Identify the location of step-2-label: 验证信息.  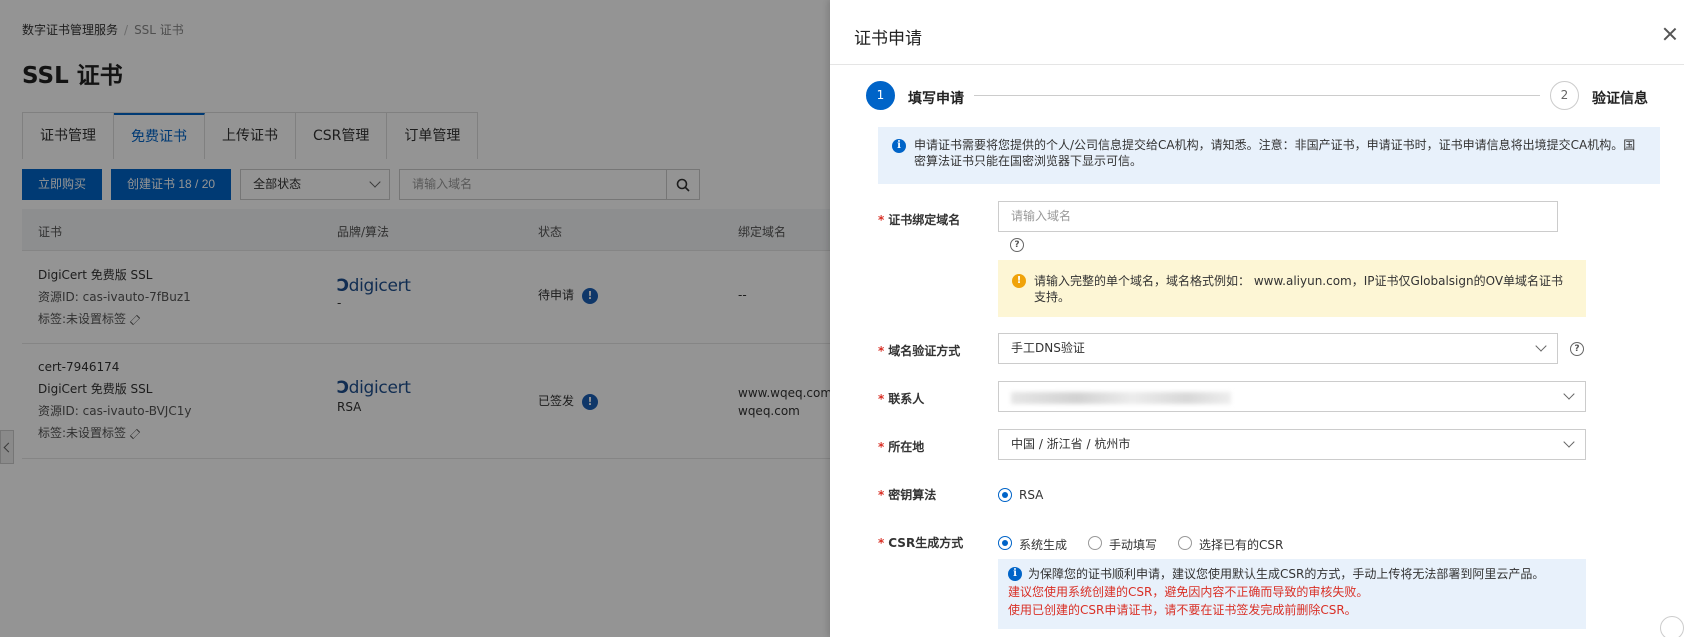
(1620, 99).